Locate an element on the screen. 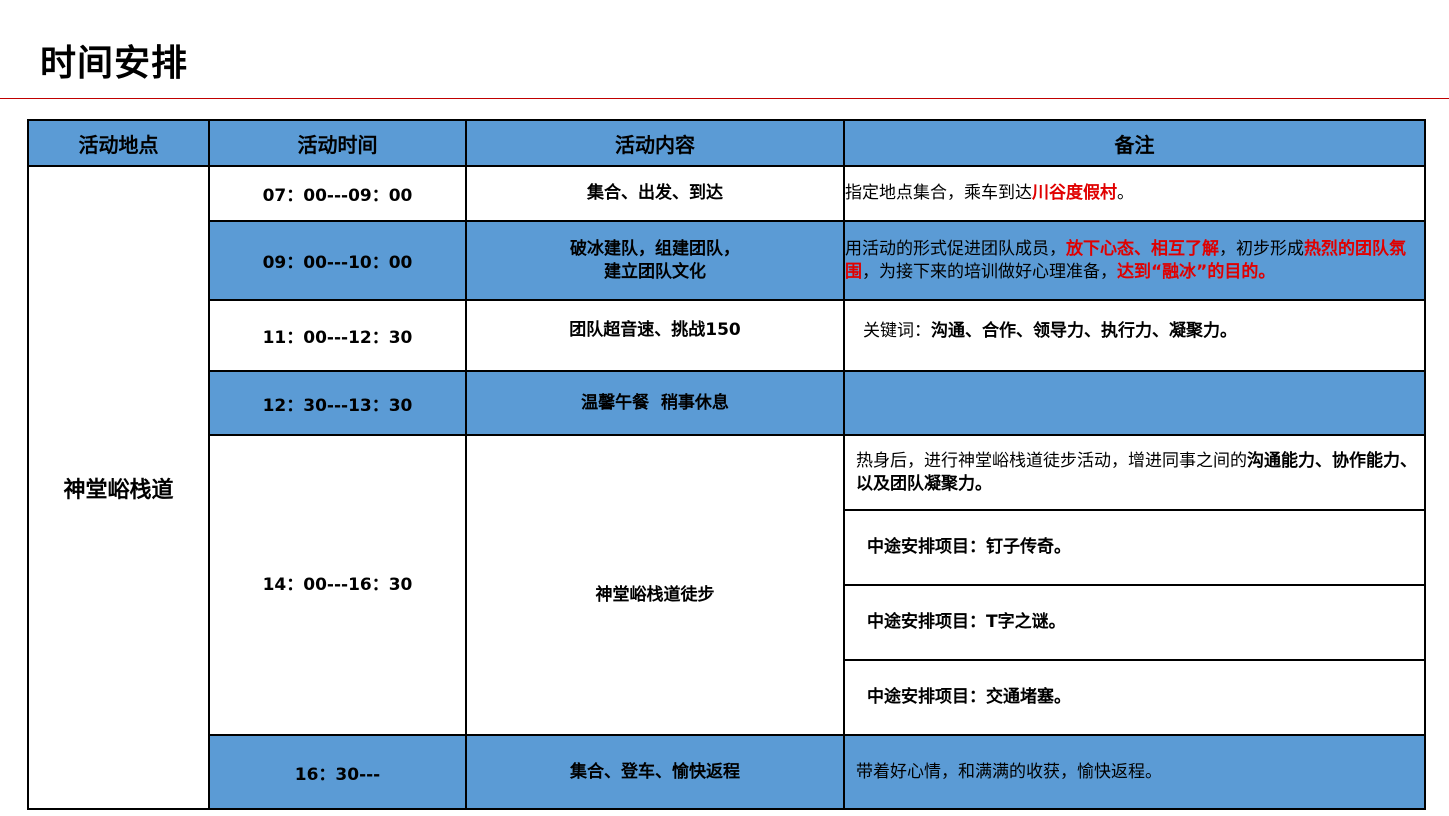  note-cell: 关键词：沟通、合作、领导力、执行力、凝聚力。 is located at coordinates (1134, 335).